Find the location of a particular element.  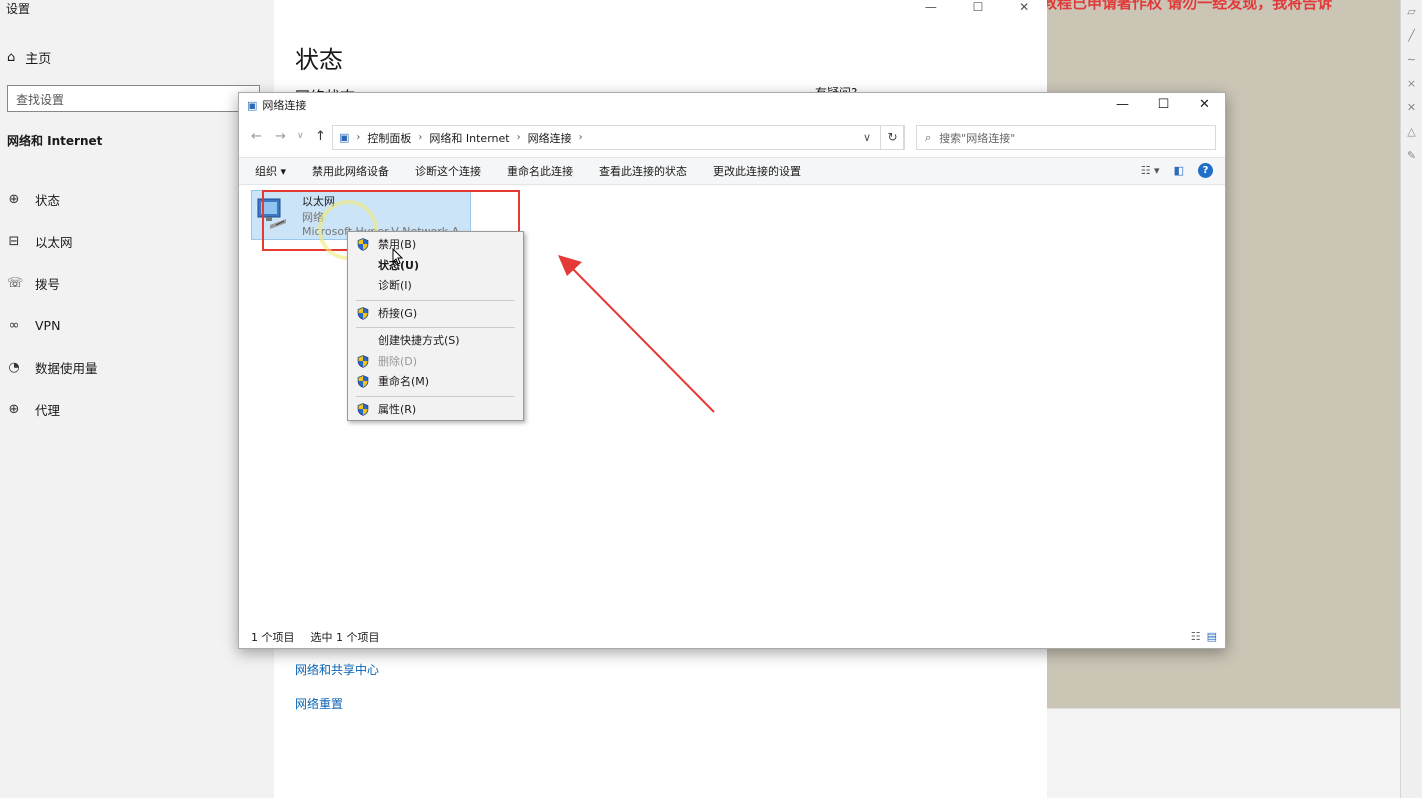

details-view-icon: ☷ is located at coordinates (1196, 636).